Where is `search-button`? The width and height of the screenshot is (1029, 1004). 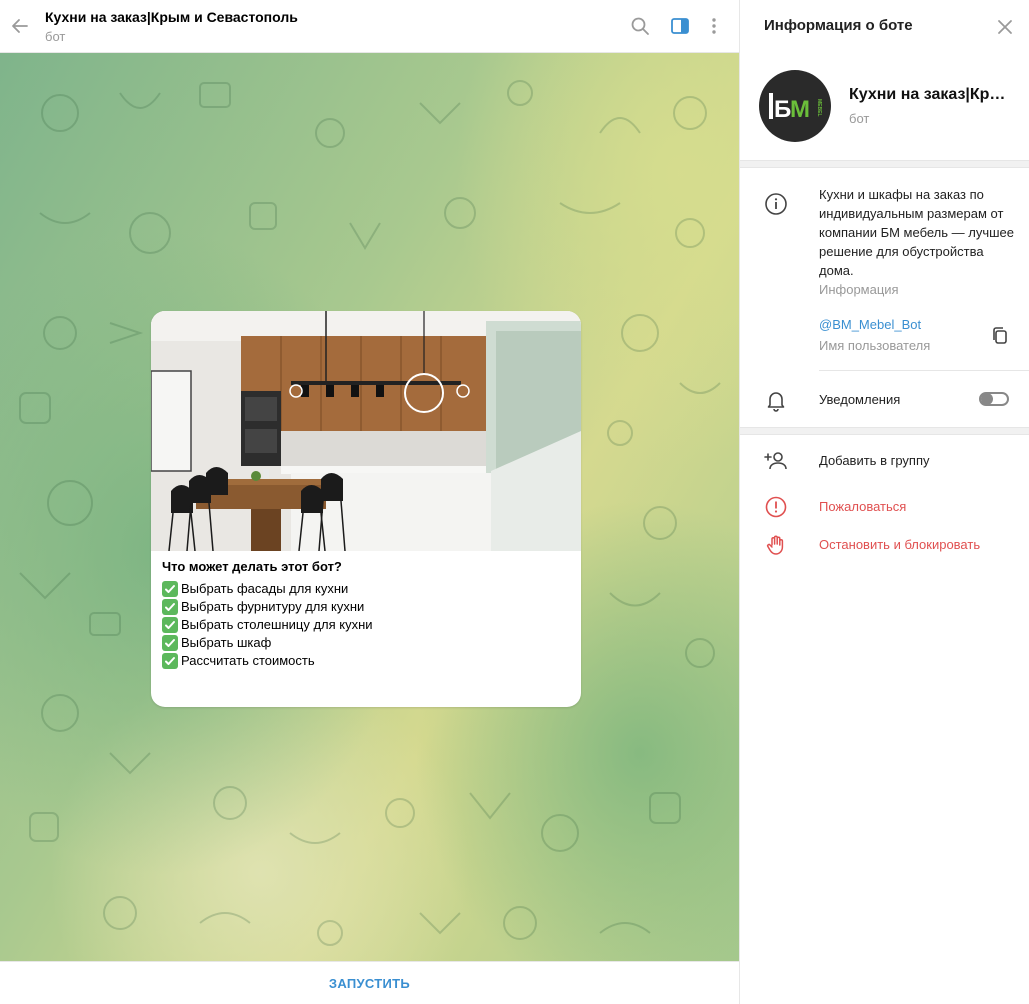
search-button is located at coordinates (640, 26).